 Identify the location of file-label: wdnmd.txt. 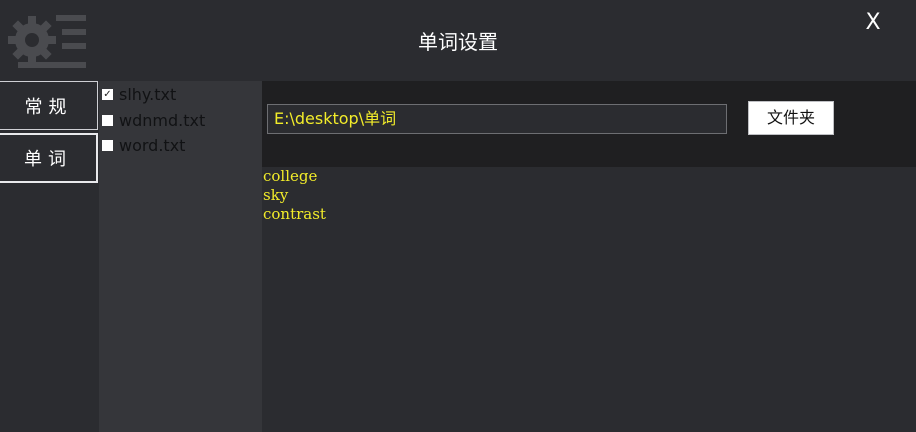
(162, 120).